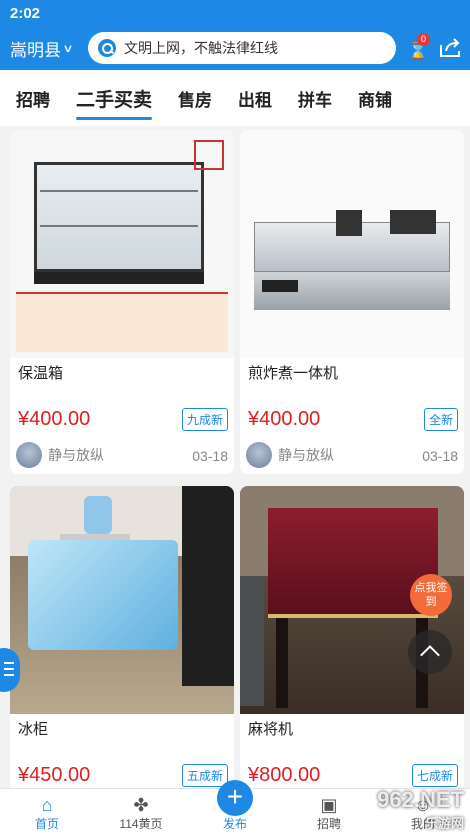  I want to click on search-bar: 文明上网，不触法律红线, so click(242, 48).